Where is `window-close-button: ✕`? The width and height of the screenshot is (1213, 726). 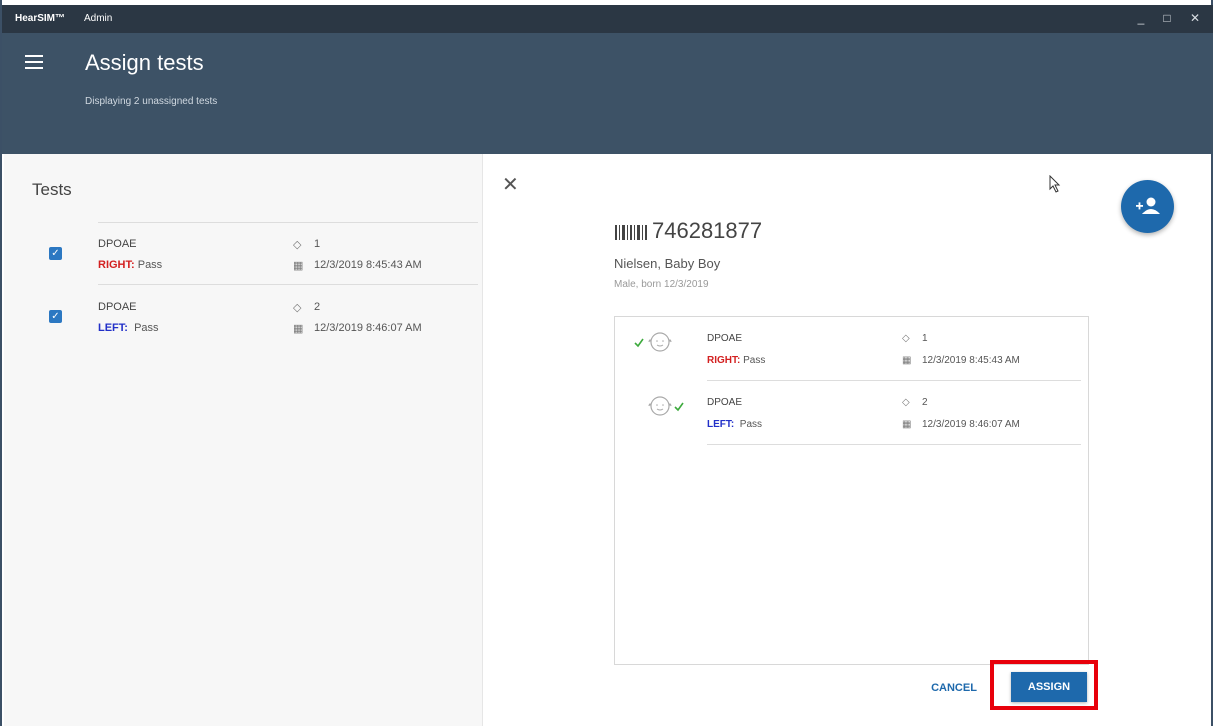
window-close-button: ✕ is located at coordinates (1195, 18).